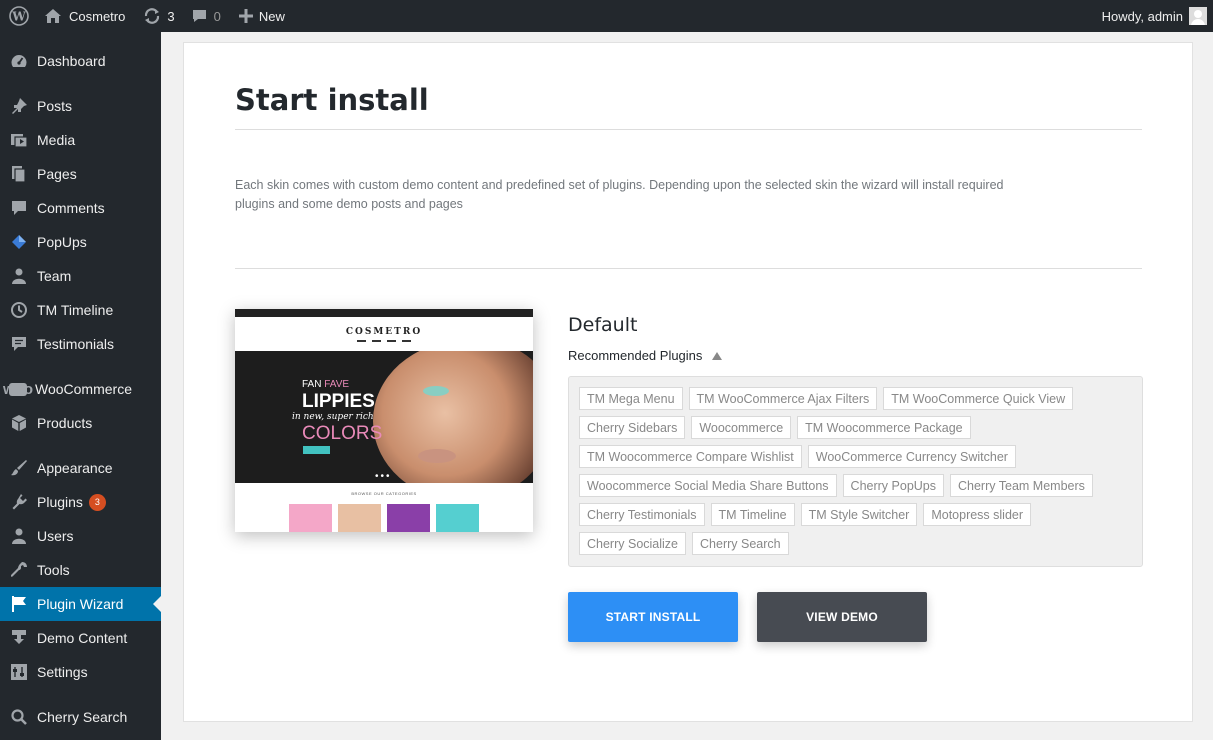 The image size is (1213, 740). I want to click on site-name-link: Cosmetro, so click(84, 16).